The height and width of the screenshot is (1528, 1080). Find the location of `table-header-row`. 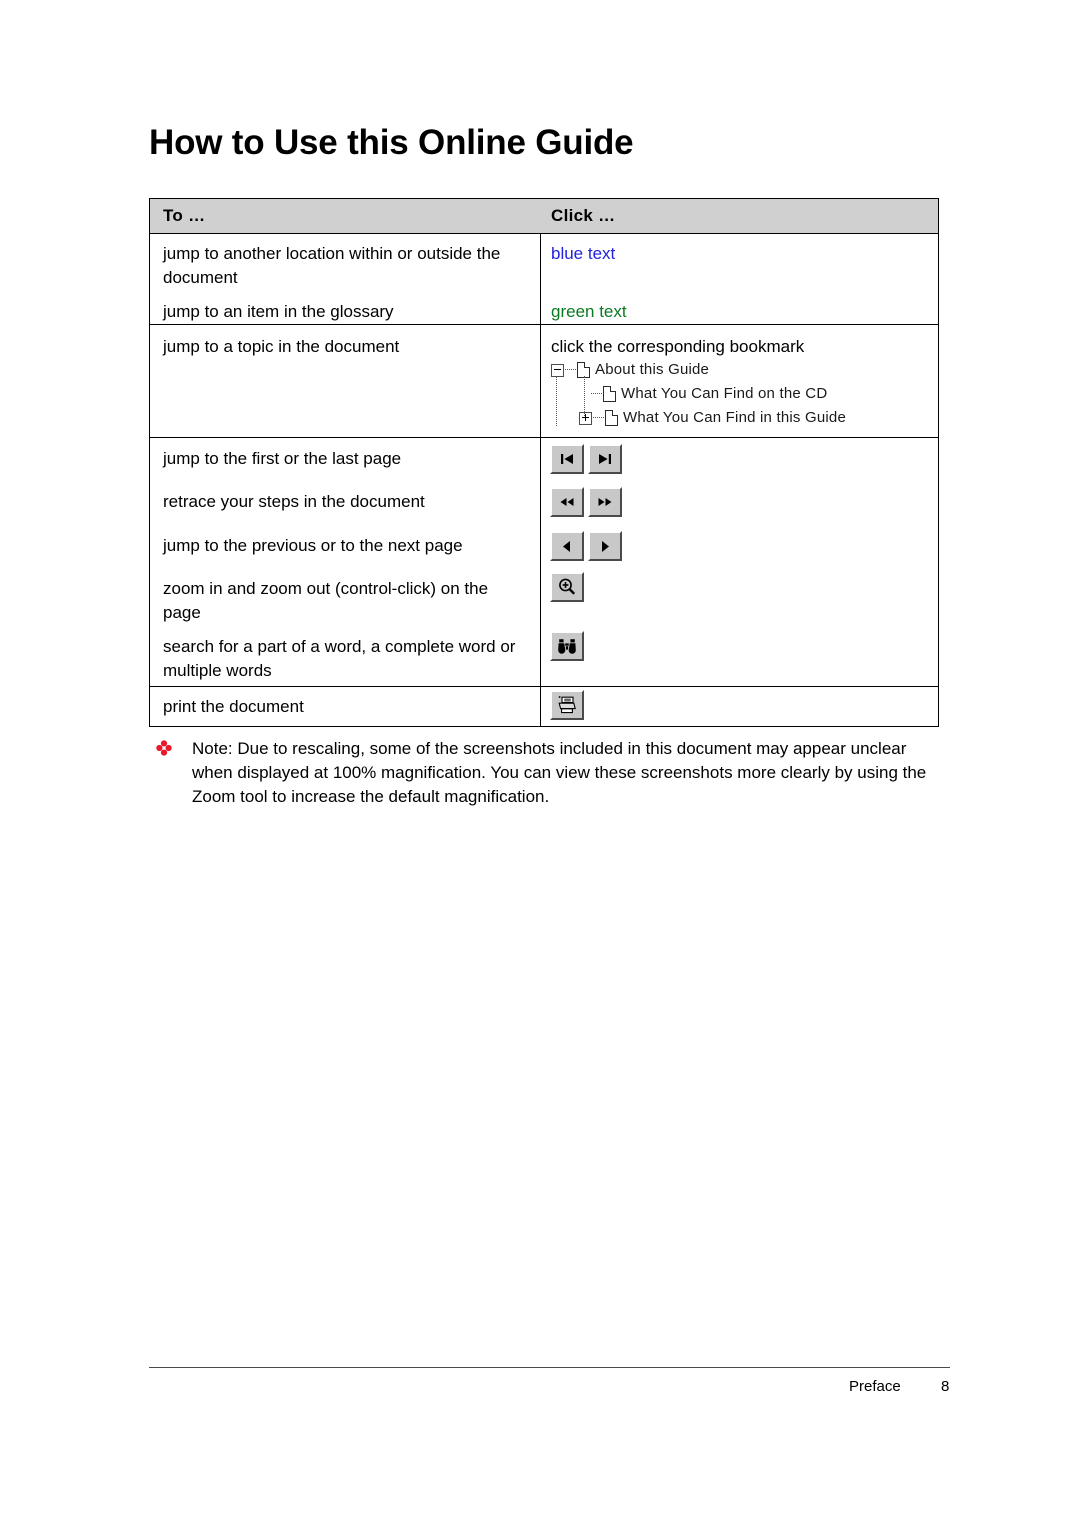

table-header-row is located at coordinates (544, 216).